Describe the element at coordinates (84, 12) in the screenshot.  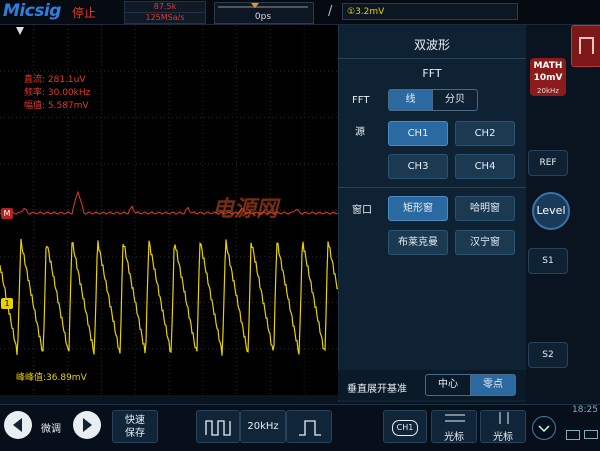
I see `run-stop-status: 停止` at that location.